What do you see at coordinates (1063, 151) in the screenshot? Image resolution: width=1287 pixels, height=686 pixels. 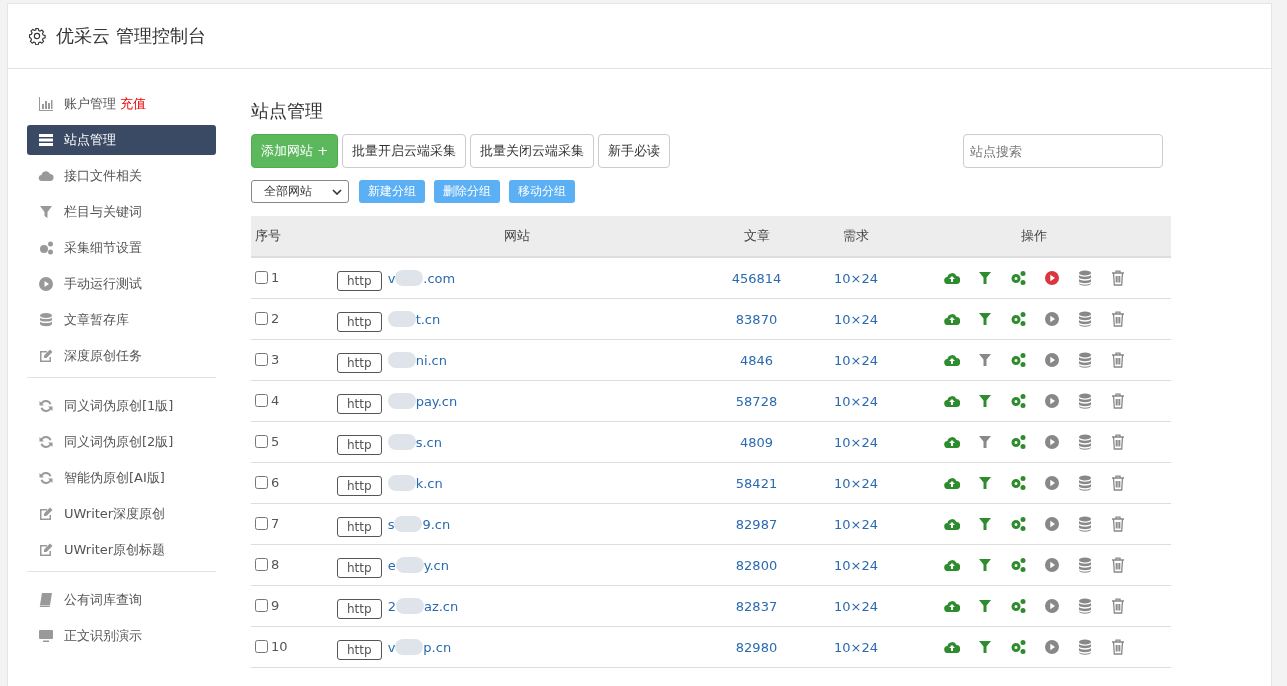 I see `search-field: 站点搜索` at bounding box center [1063, 151].